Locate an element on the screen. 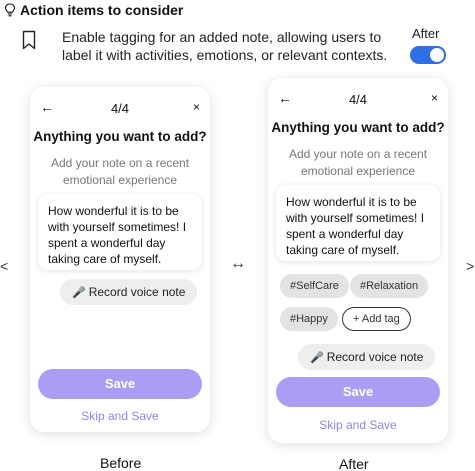  section-heading: Action items to consider is located at coordinates (93, 10).